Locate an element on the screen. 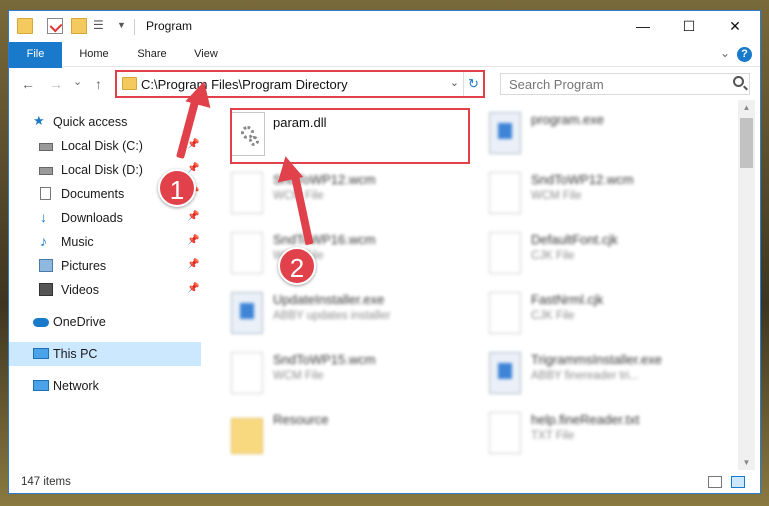 This screenshot has height=506, width=769. file-item: program.exe is located at coordinates (606, 137).